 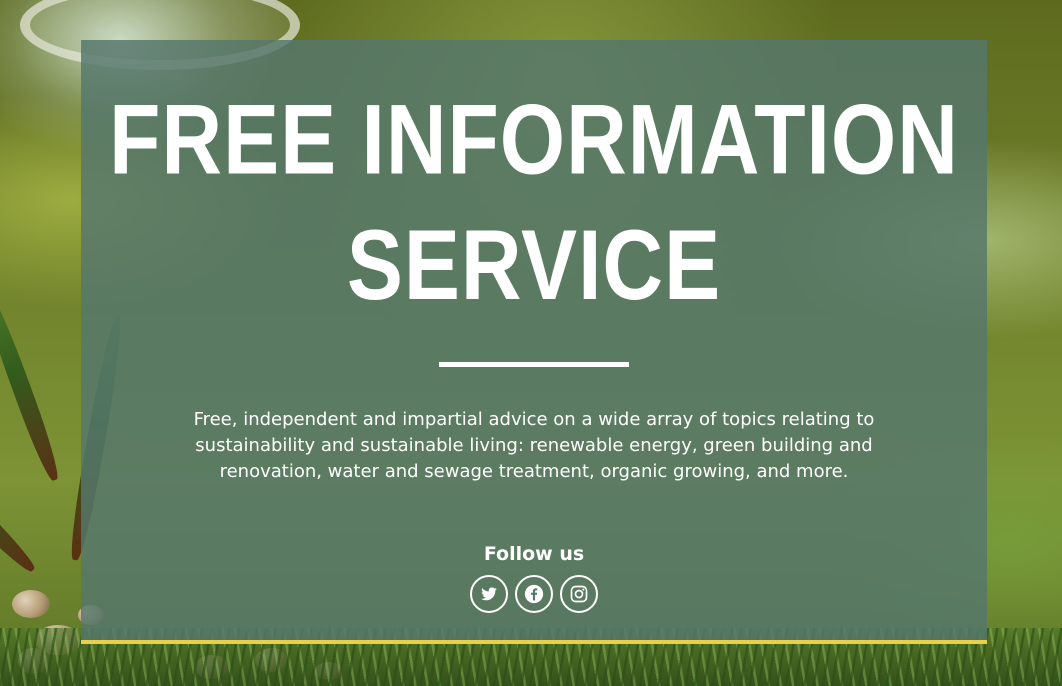 I want to click on twitter-icon, so click(x=489, y=594).